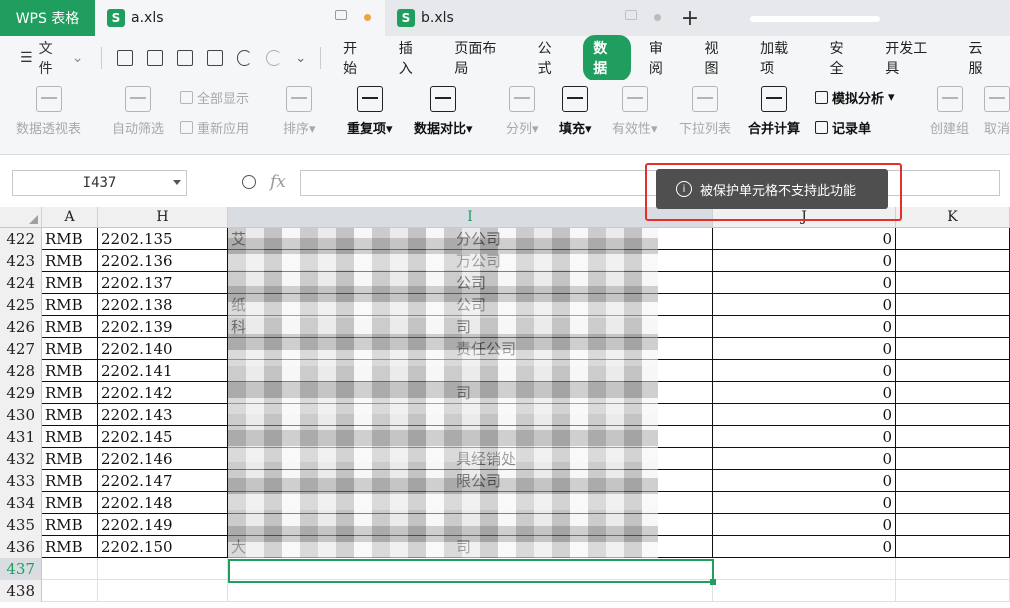 Image resolution: width=1010 pixels, height=608 pixels. I want to click on cell-h: 2202.140, so click(163, 349).